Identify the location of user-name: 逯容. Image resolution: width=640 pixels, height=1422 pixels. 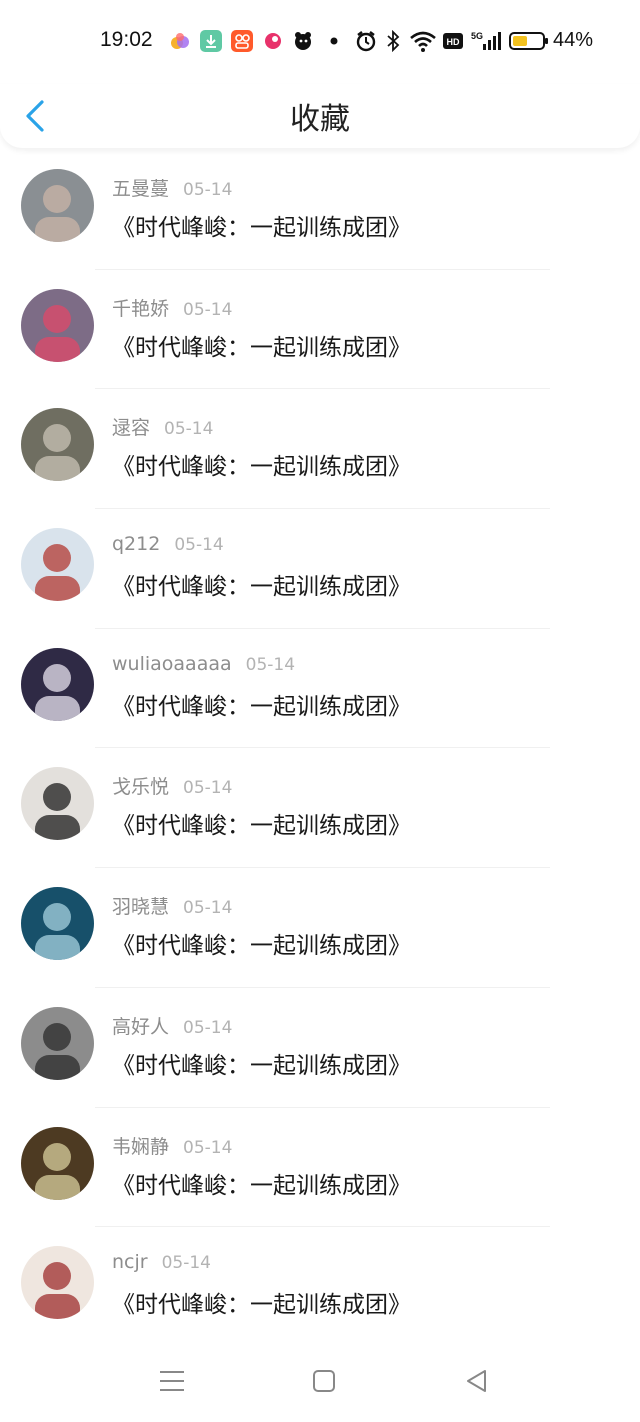
(131, 428).